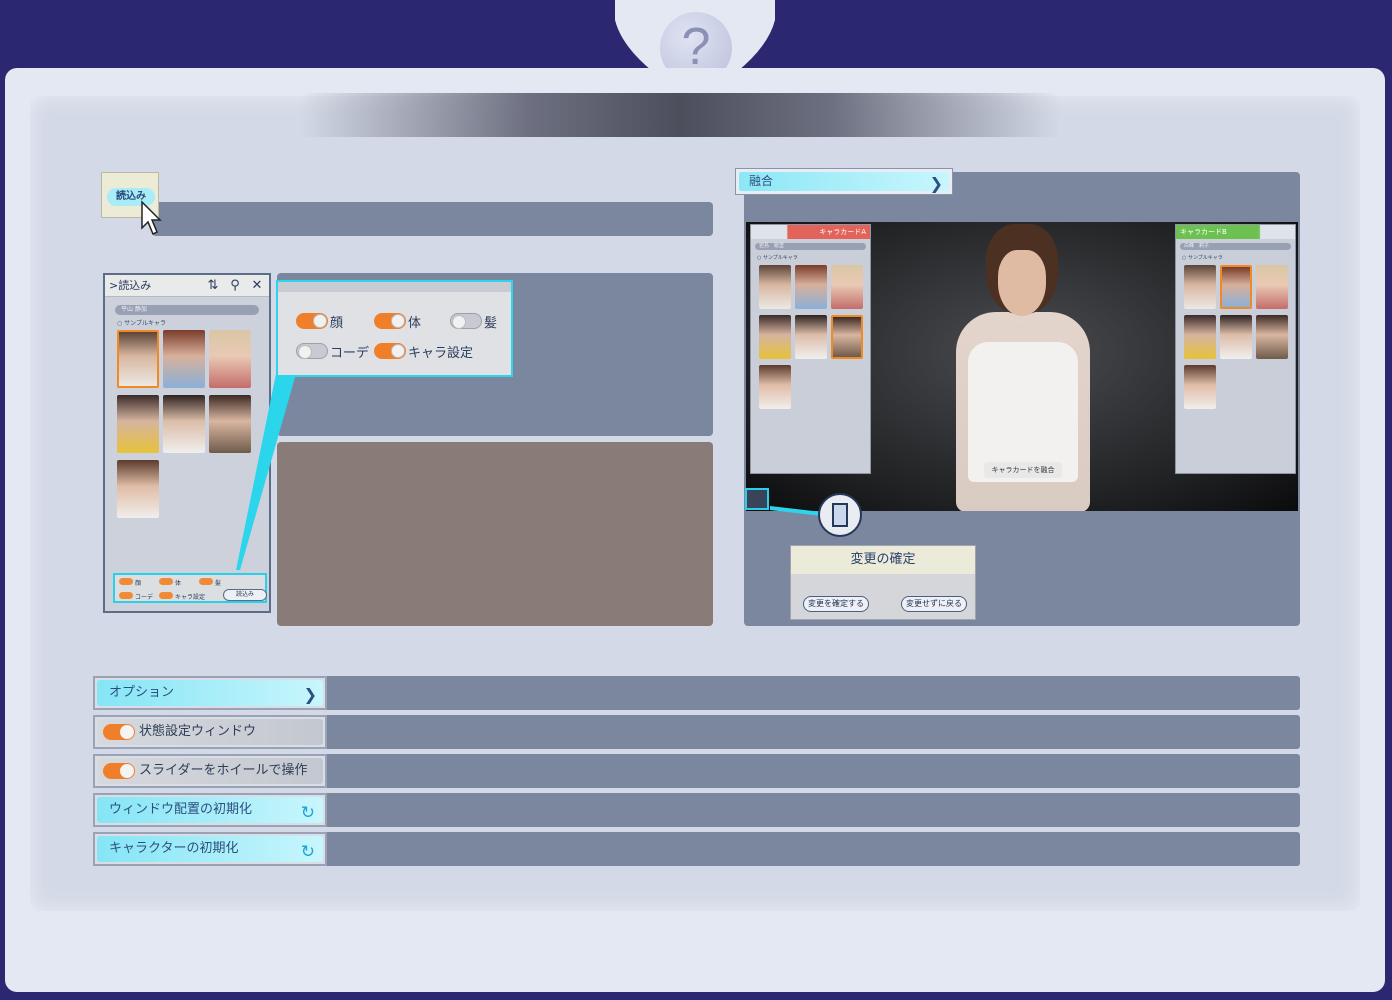  Describe the element at coordinates (190, 597) in the screenshot. I see `toggle-chara-setting-label: キャラ設定` at that location.